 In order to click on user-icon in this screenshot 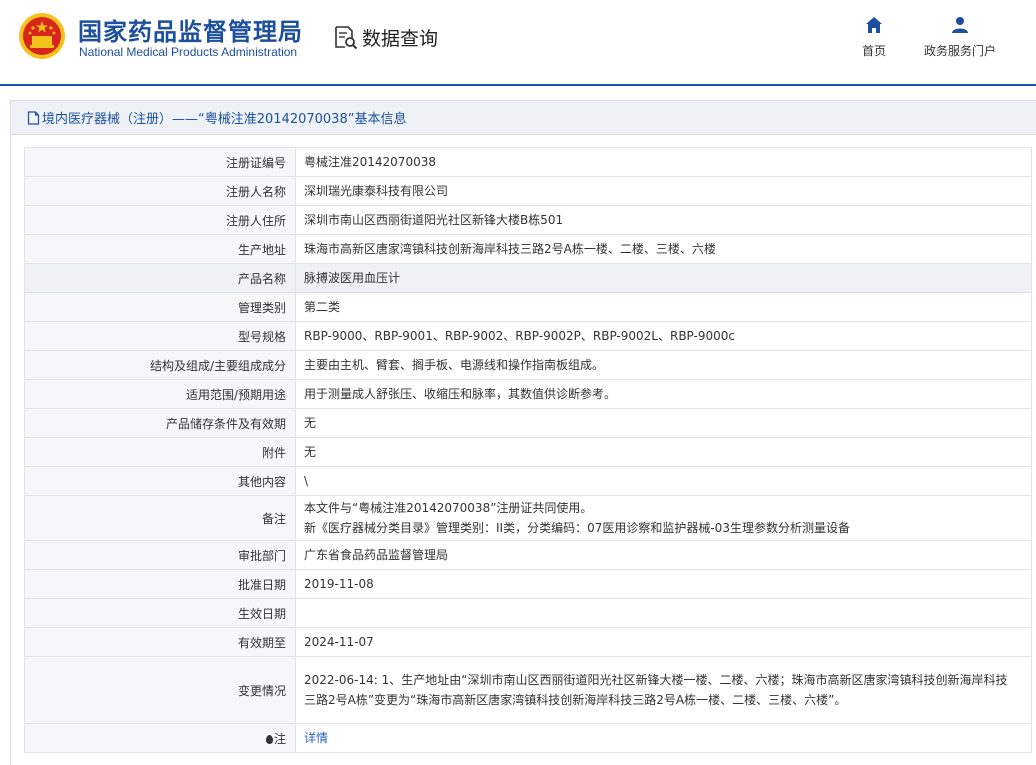, I will do `click(960, 25)`.